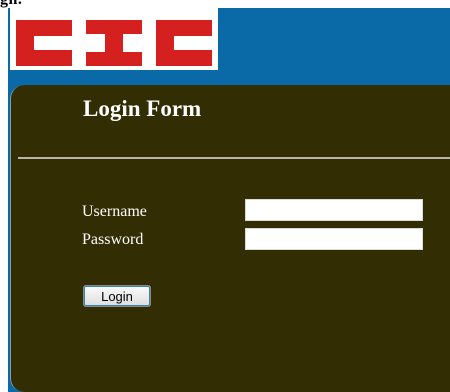 The width and height of the screenshot is (450, 392). I want to click on title-divider, so click(234, 158).